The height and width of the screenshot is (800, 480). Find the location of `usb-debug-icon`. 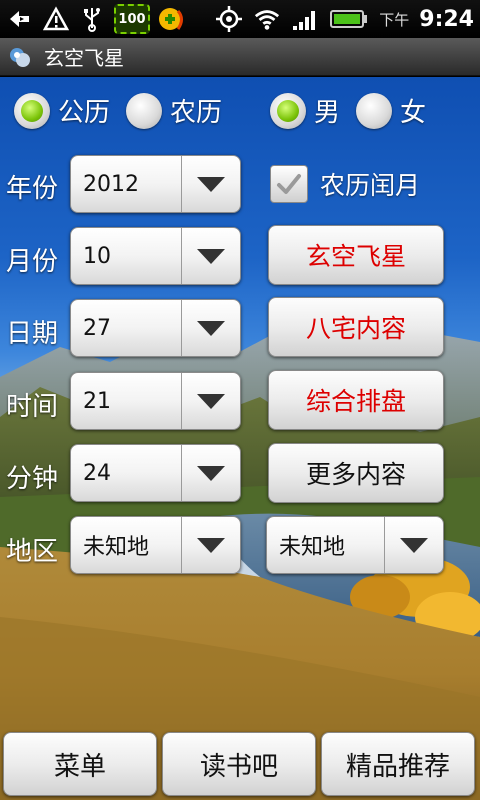

usb-debug-icon is located at coordinates (20, 19).